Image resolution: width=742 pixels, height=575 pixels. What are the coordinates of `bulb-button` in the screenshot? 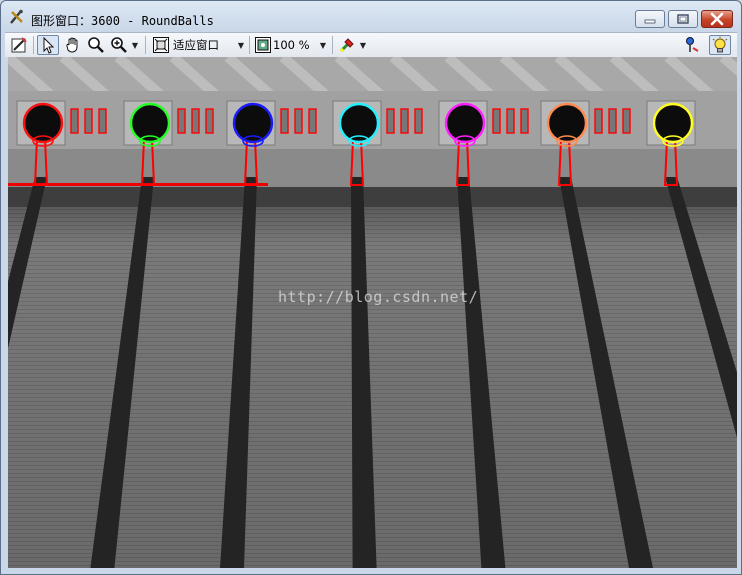 It's located at (720, 45).